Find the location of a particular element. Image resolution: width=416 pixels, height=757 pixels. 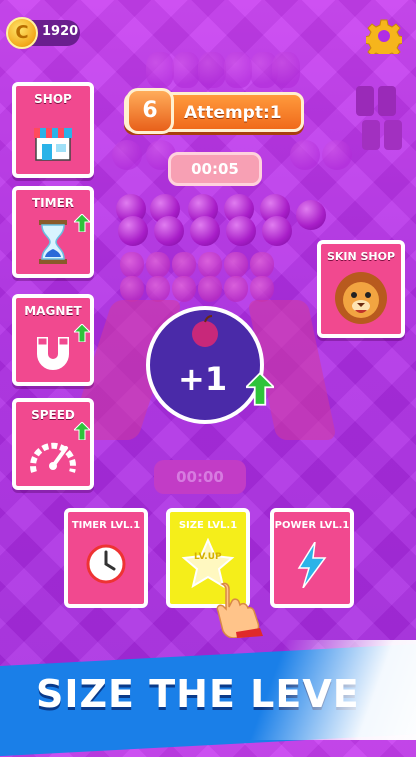

timer-powerup-button: TIMER is located at coordinates (53, 232).